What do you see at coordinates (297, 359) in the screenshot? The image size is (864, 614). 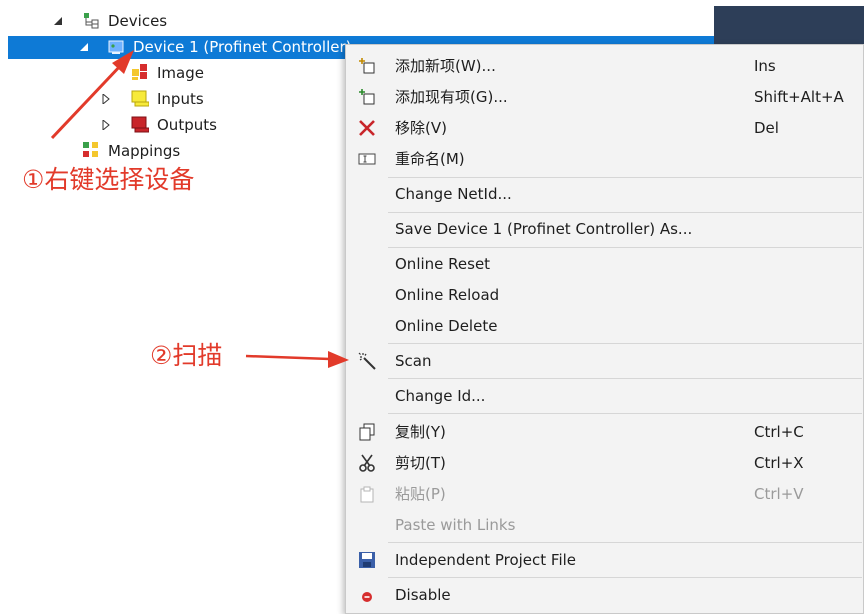 I see `arrow-to-scan-icon` at bounding box center [297, 359].